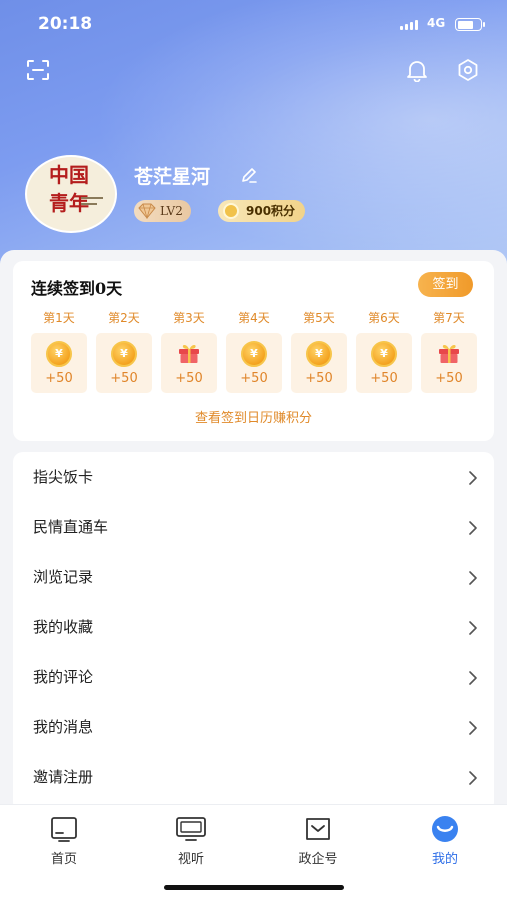 This screenshot has height=900, width=507. I want to click on signin-day-2: 第2天 ¥ +50, so click(124, 351).